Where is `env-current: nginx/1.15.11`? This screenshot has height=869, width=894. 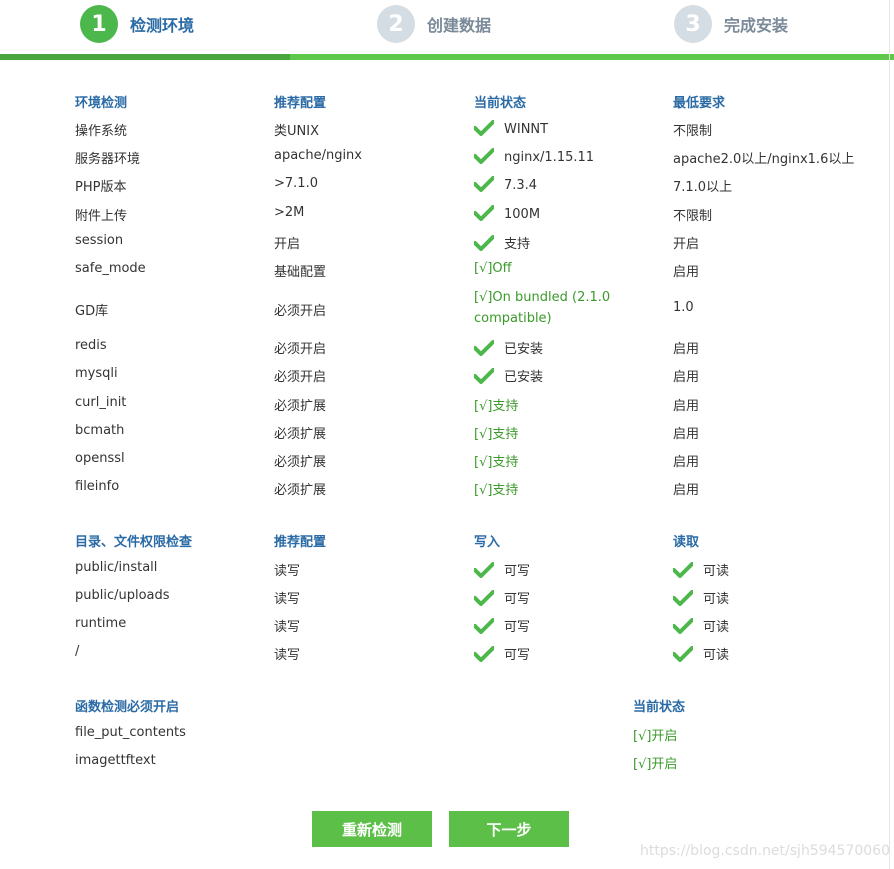
env-current: nginx/1.15.11 is located at coordinates (534, 156).